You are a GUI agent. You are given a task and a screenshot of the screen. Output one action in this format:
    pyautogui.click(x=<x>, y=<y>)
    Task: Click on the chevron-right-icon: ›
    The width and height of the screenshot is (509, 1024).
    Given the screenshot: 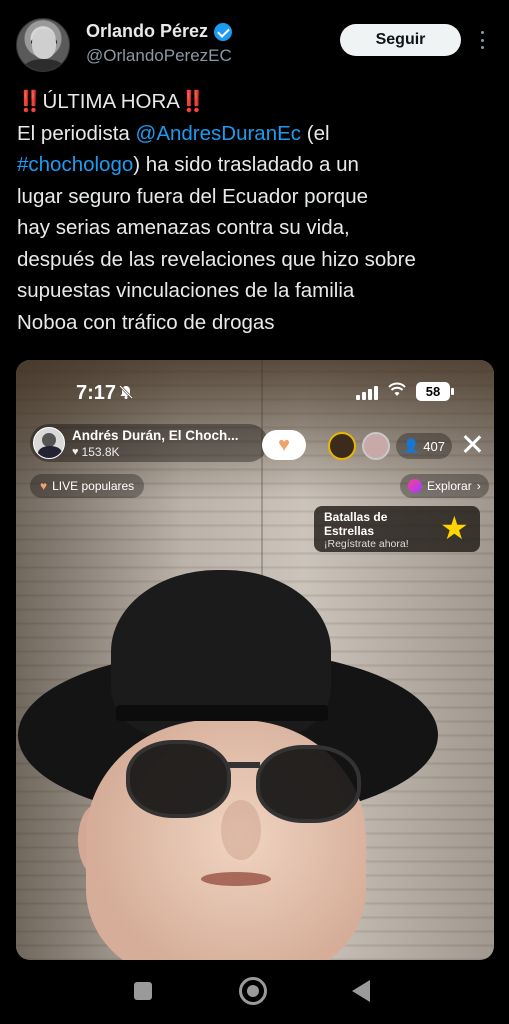 What is the action you would take?
    pyautogui.click(x=478, y=486)
    